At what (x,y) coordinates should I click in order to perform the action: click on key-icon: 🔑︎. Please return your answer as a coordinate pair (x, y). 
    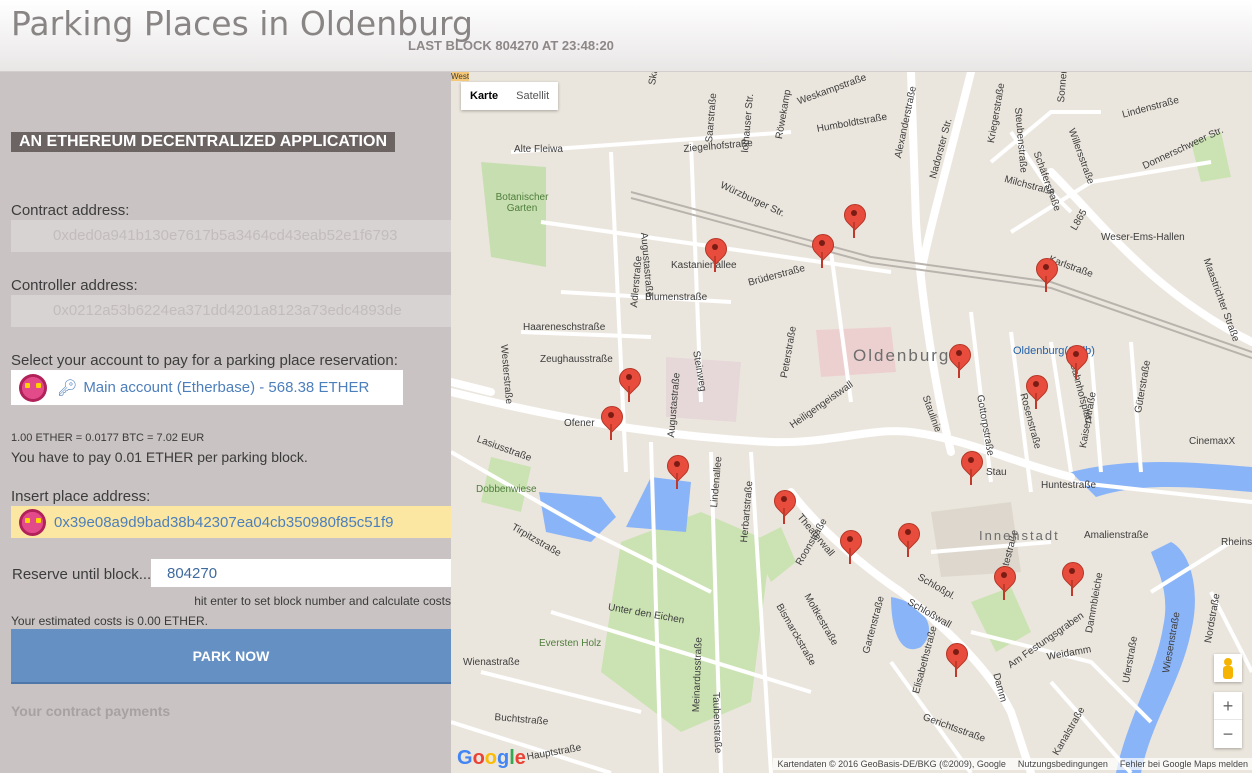
    Looking at the image, I should click on (67, 388).